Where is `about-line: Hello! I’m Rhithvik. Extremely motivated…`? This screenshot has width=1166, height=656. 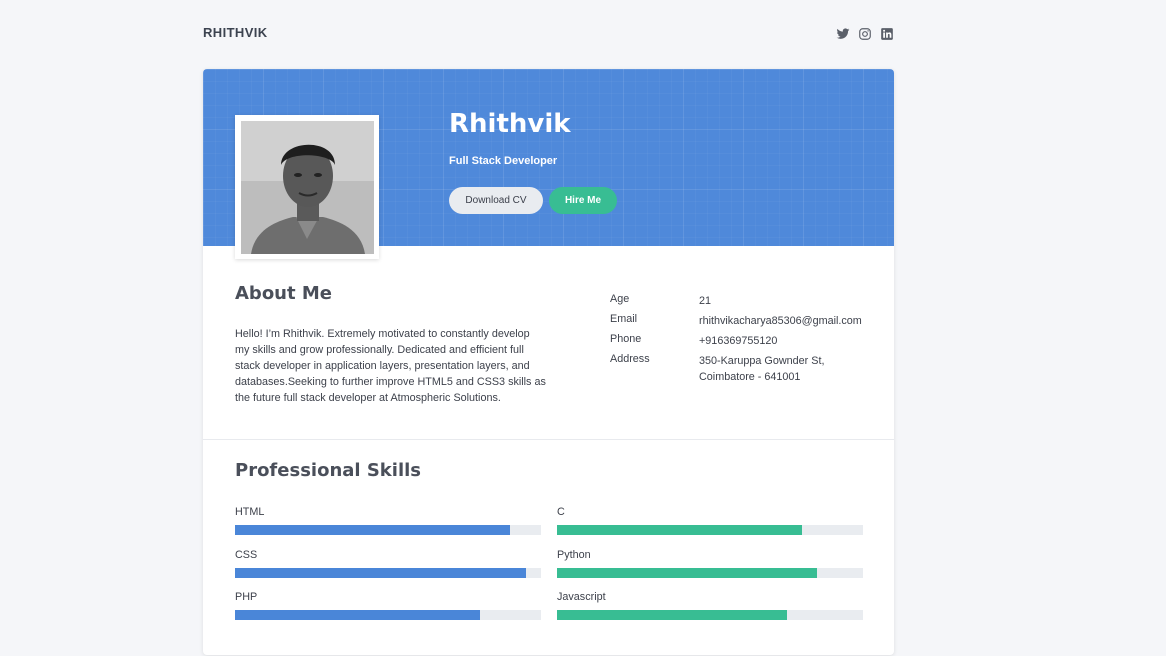 about-line: Hello! I’m Rhithvik. Extremely motivated… is located at coordinates (382, 334).